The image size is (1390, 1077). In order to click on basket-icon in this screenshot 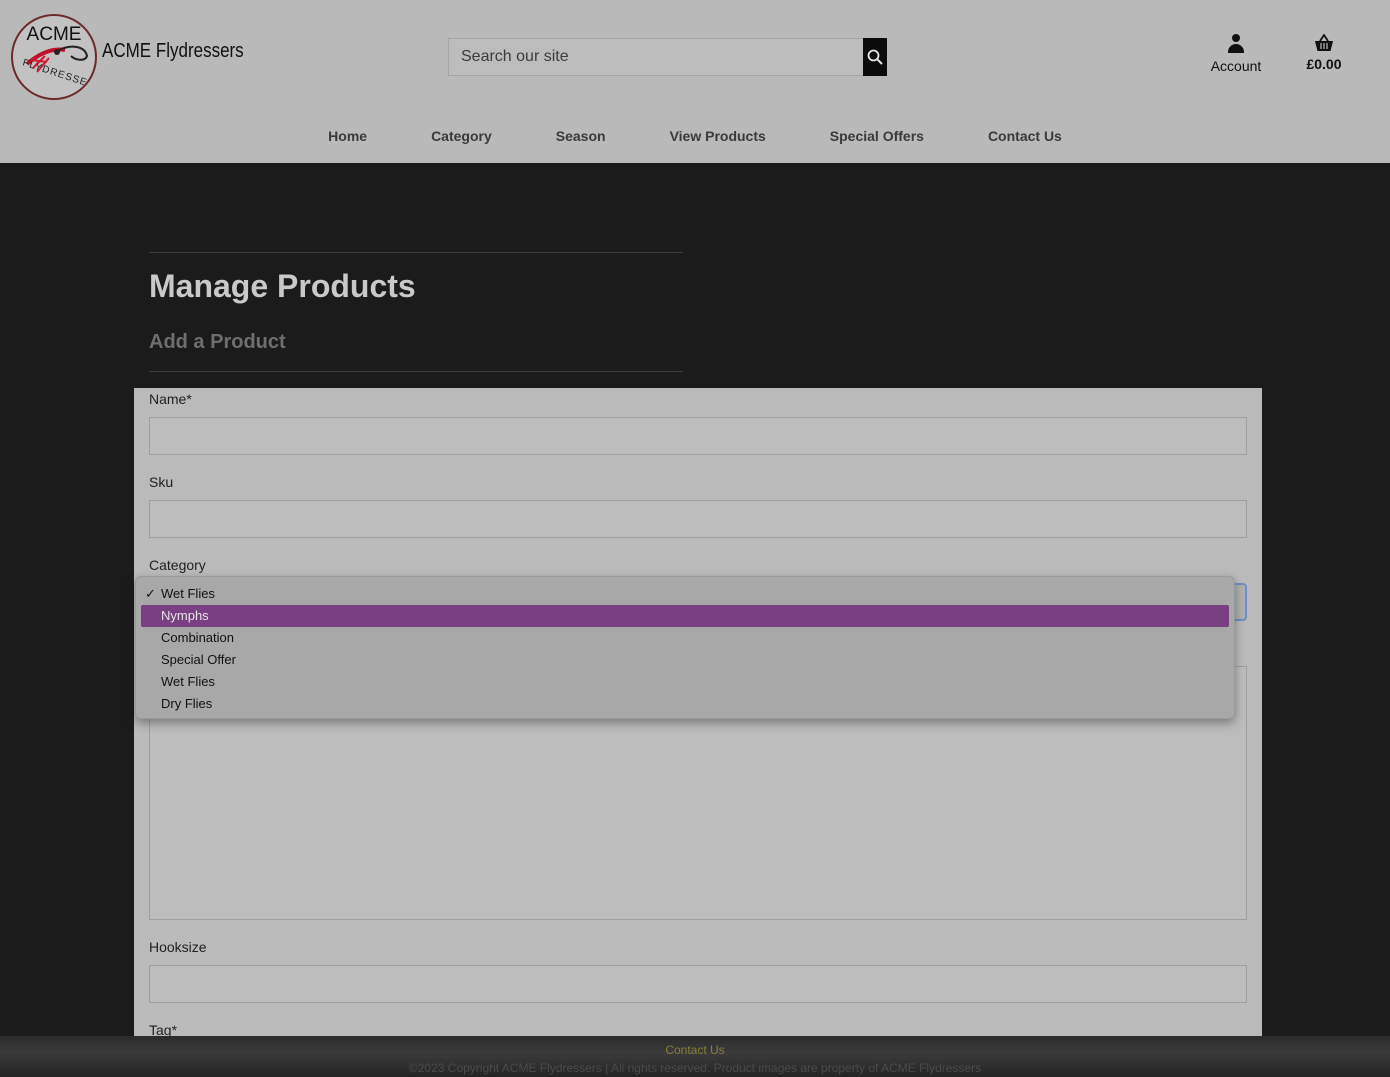, I will do `click(1324, 42)`.